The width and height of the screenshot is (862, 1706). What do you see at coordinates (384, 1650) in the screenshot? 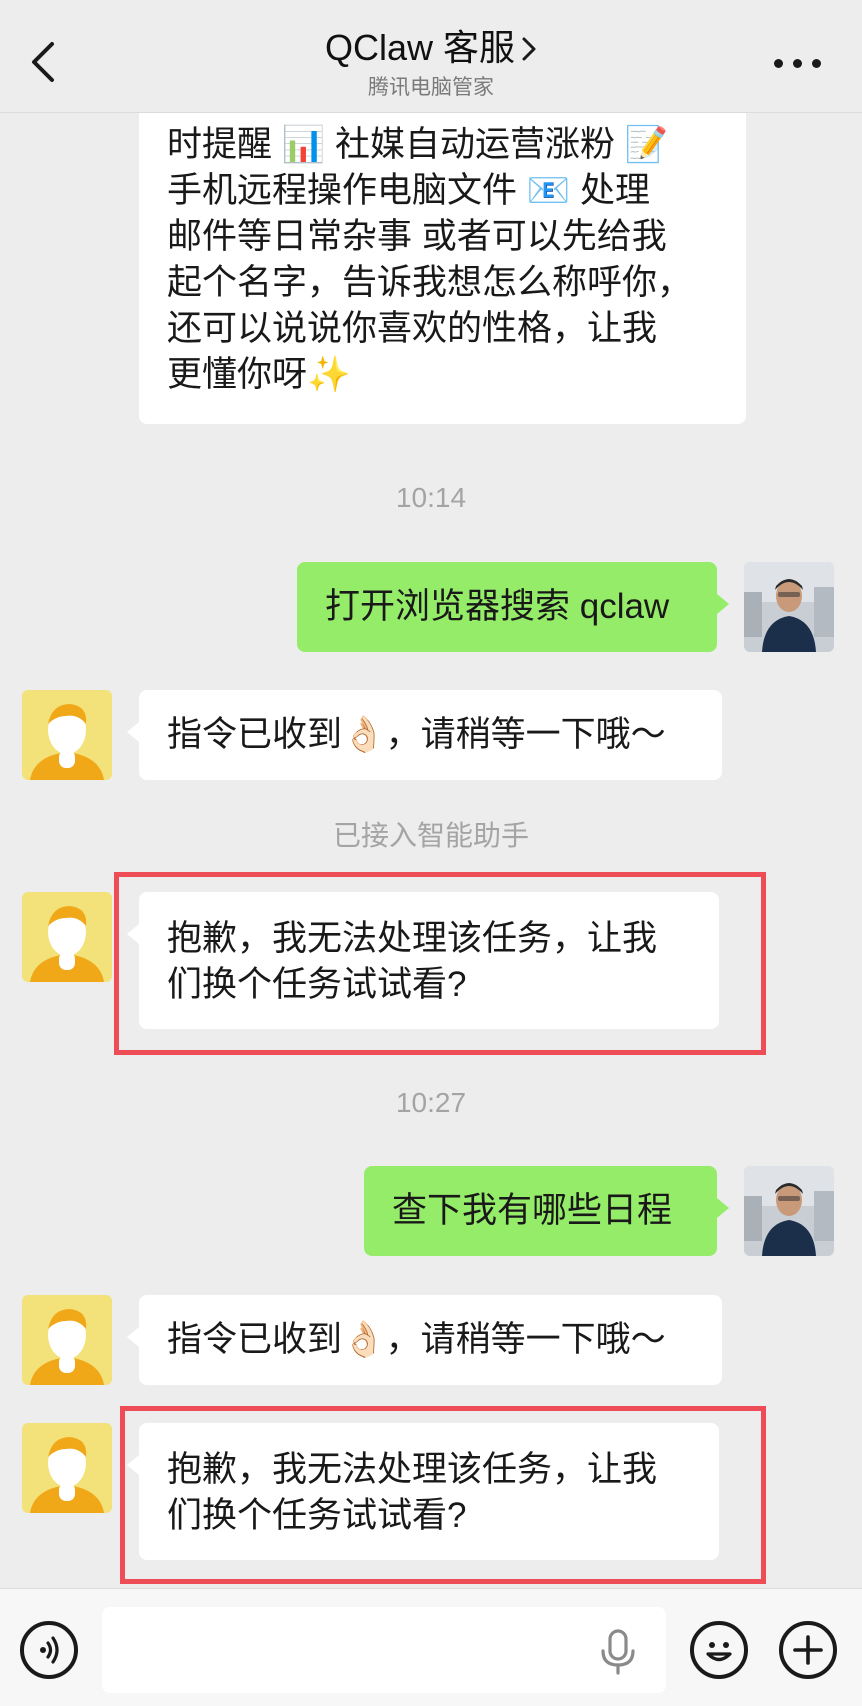
I see `message-input` at bounding box center [384, 1650].